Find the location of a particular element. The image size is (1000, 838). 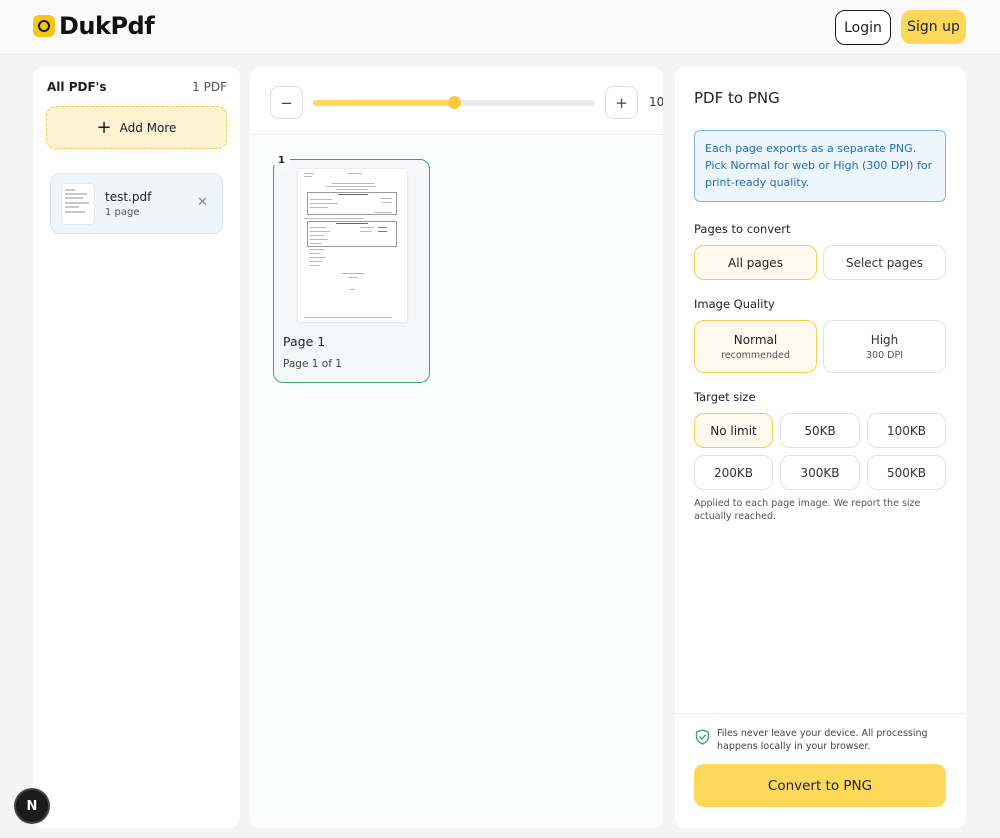

zoom-slider-handle is located at coordinates (454, 102).